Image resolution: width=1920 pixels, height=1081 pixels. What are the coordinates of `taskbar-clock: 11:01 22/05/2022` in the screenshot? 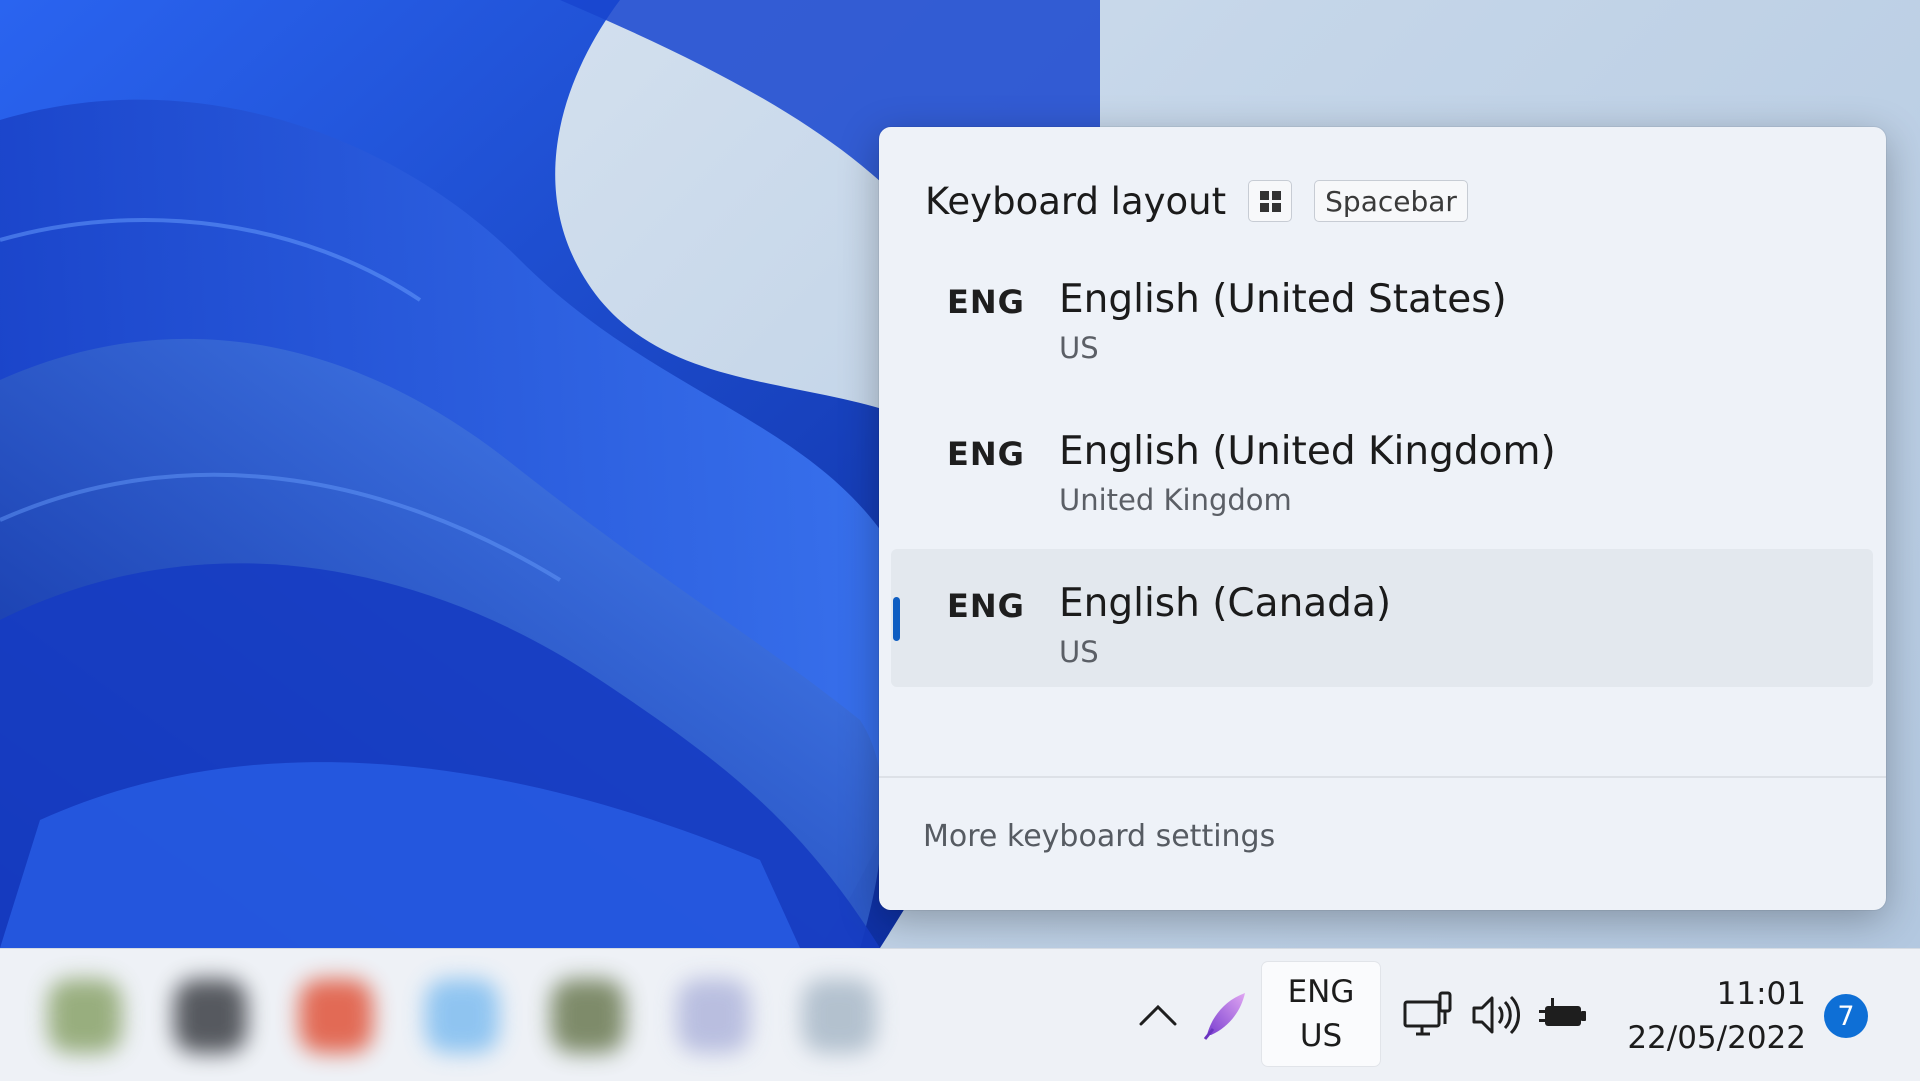 It's located at (1708, 1016).